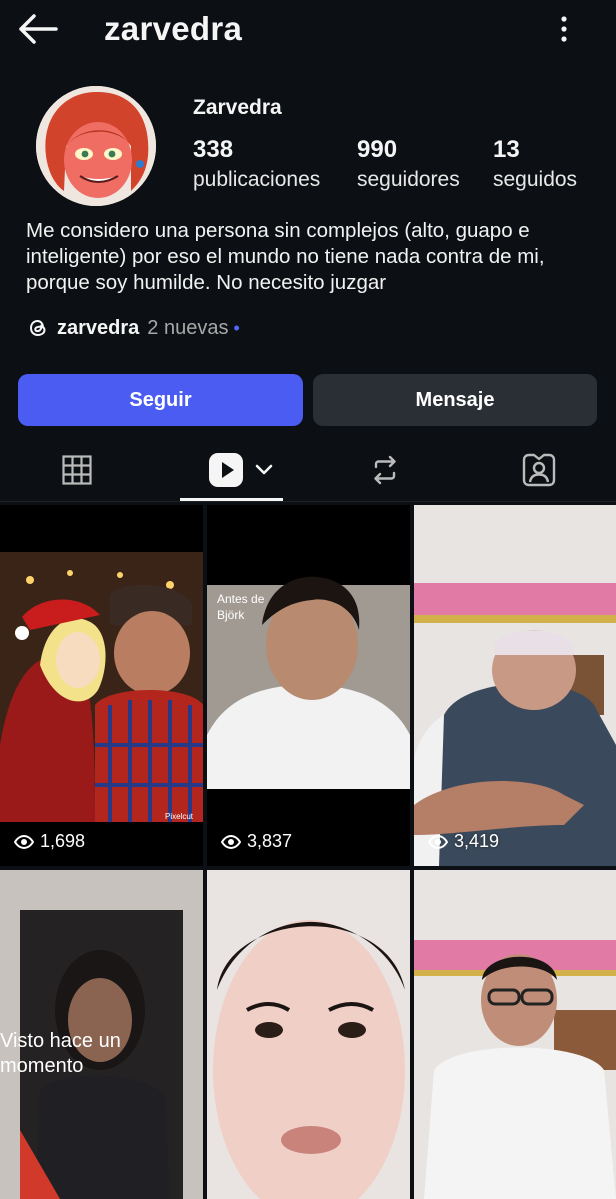 This screenshot has width=616, height=1199. Describe the element at coordinates (564, 29) in the screenshot. I see `more-vertical-icon` at that location.